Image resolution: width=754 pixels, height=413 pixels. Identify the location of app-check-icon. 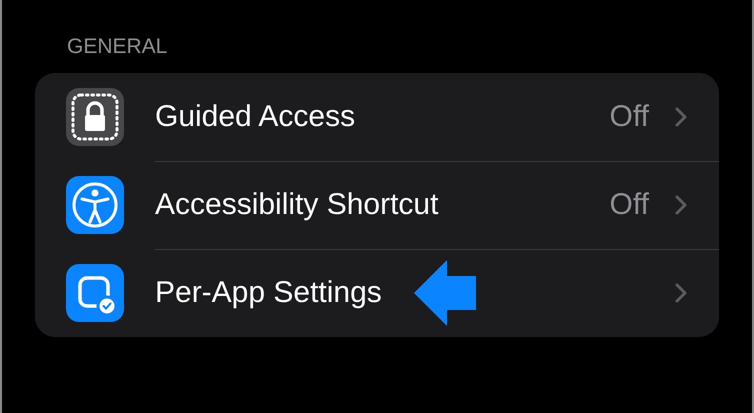
(95, 293).